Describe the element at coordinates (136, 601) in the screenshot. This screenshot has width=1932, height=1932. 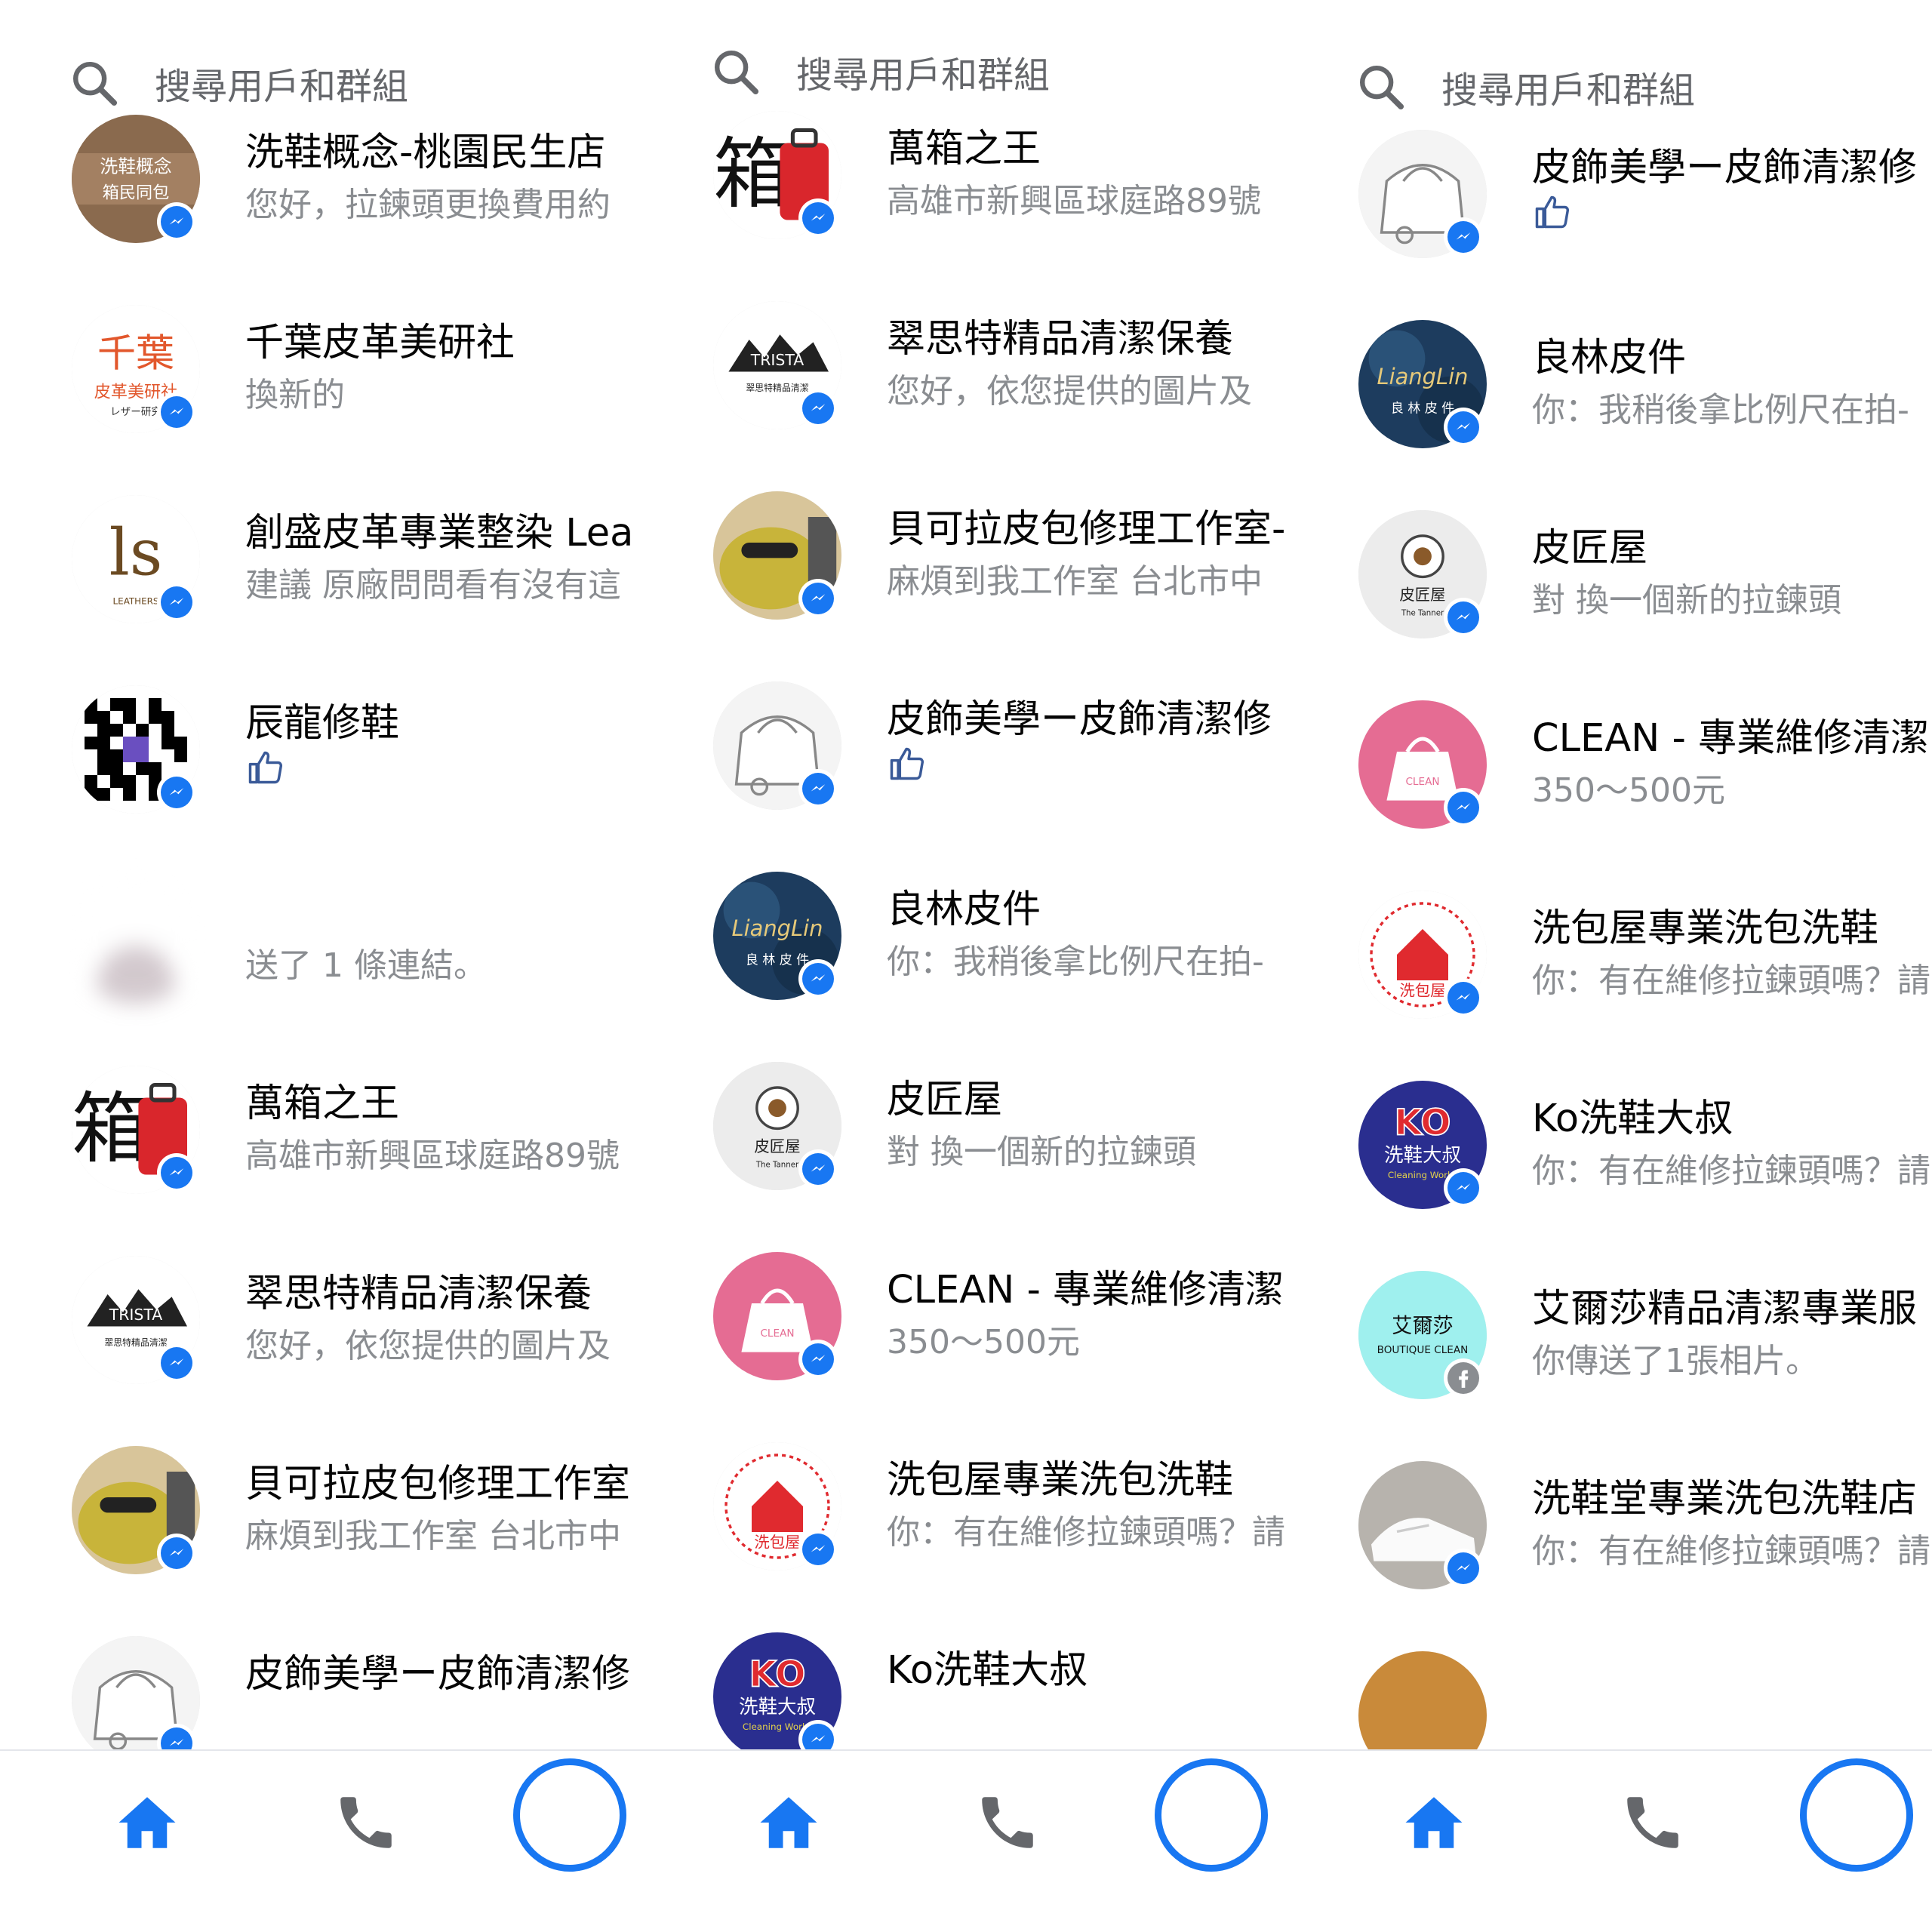
I see `svg-text: LEATHERS` at that location.